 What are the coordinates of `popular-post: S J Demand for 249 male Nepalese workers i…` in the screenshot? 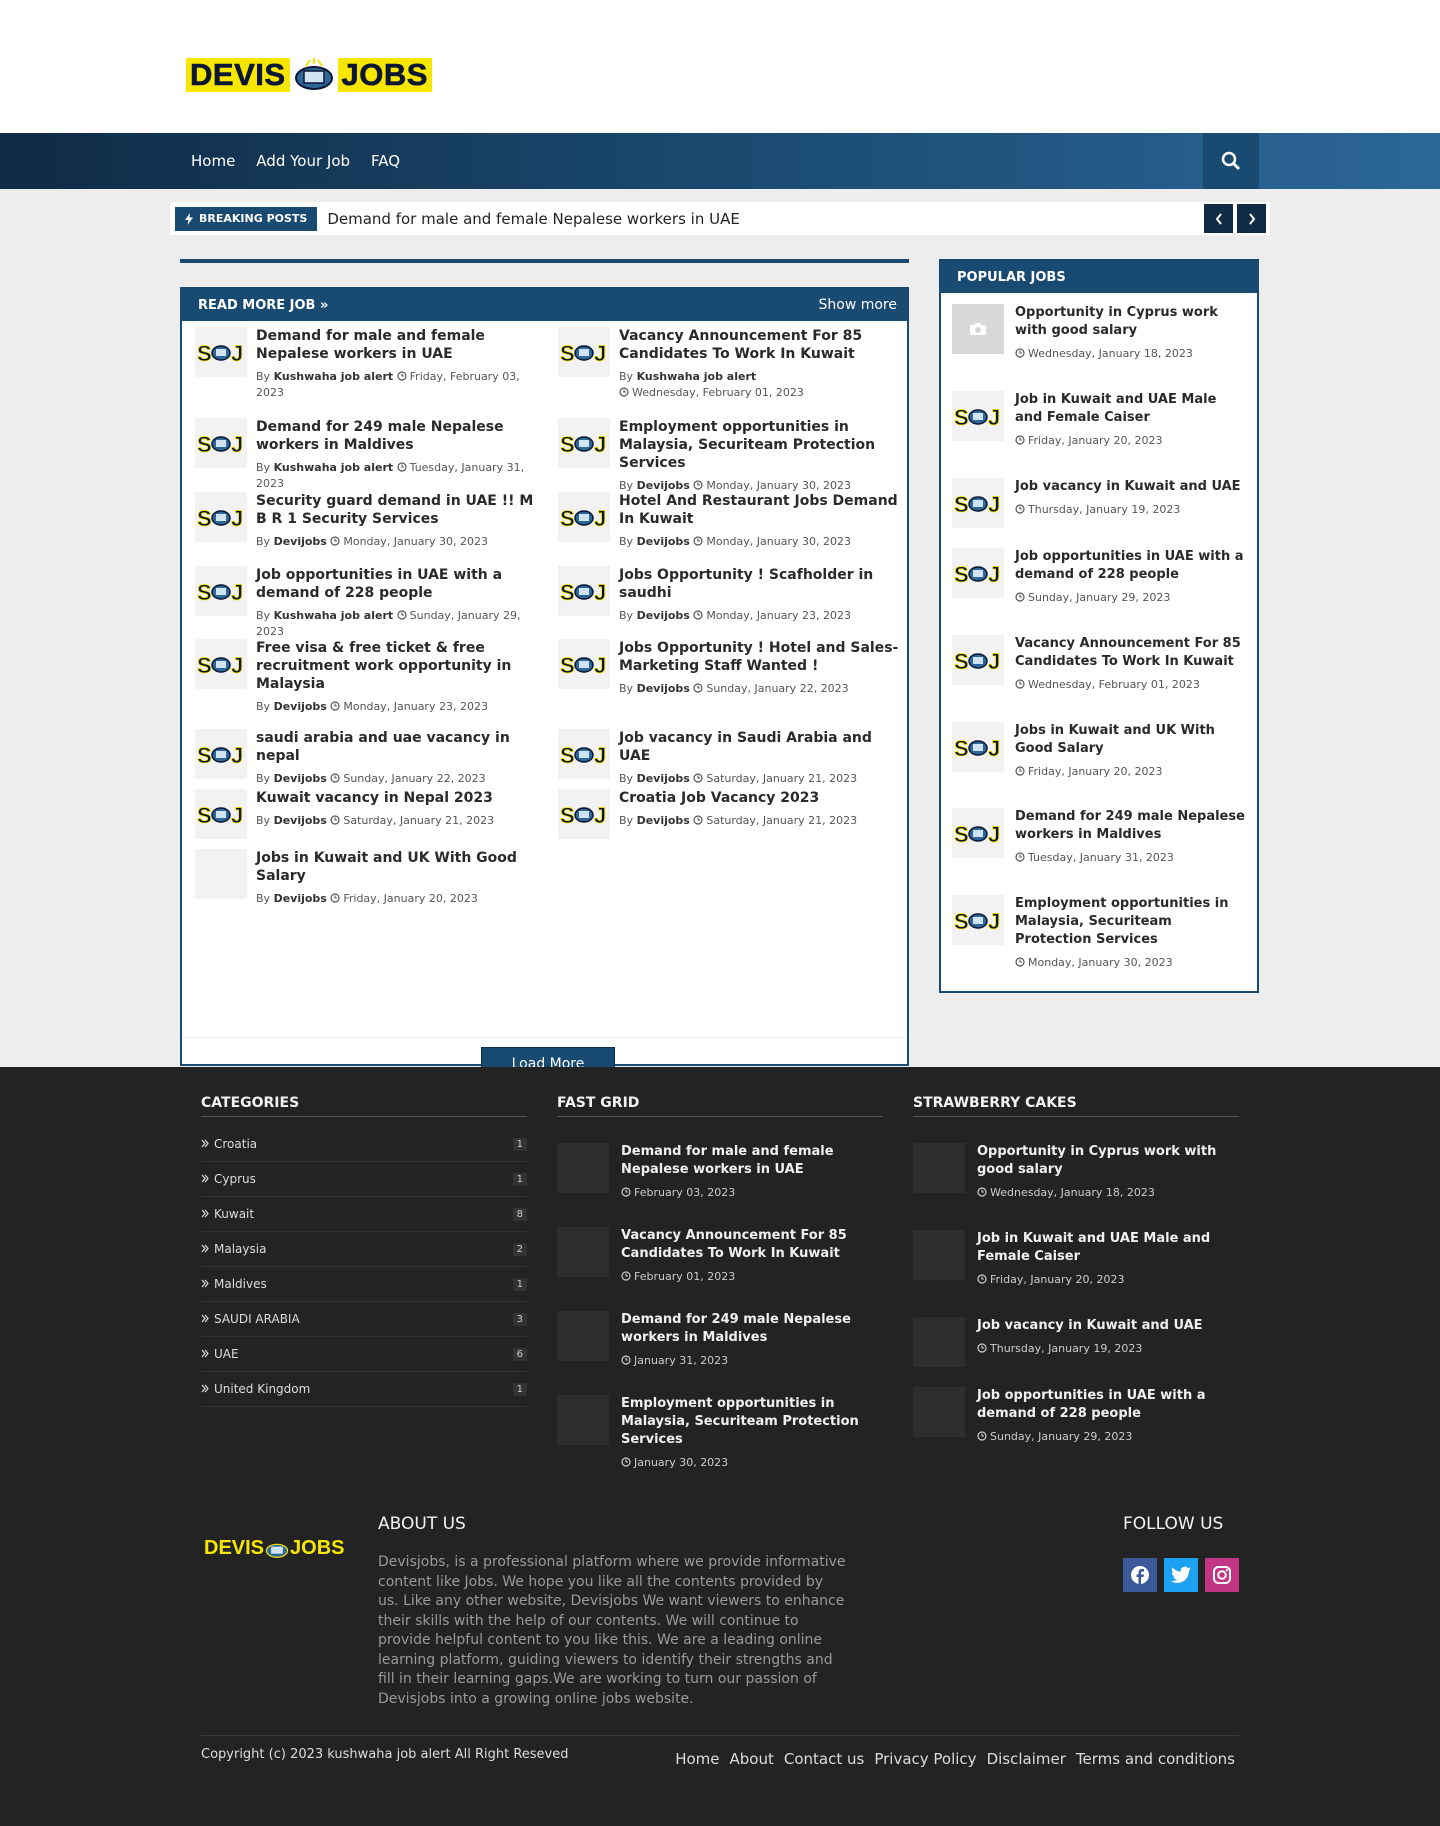 It's located at (1099, 837).